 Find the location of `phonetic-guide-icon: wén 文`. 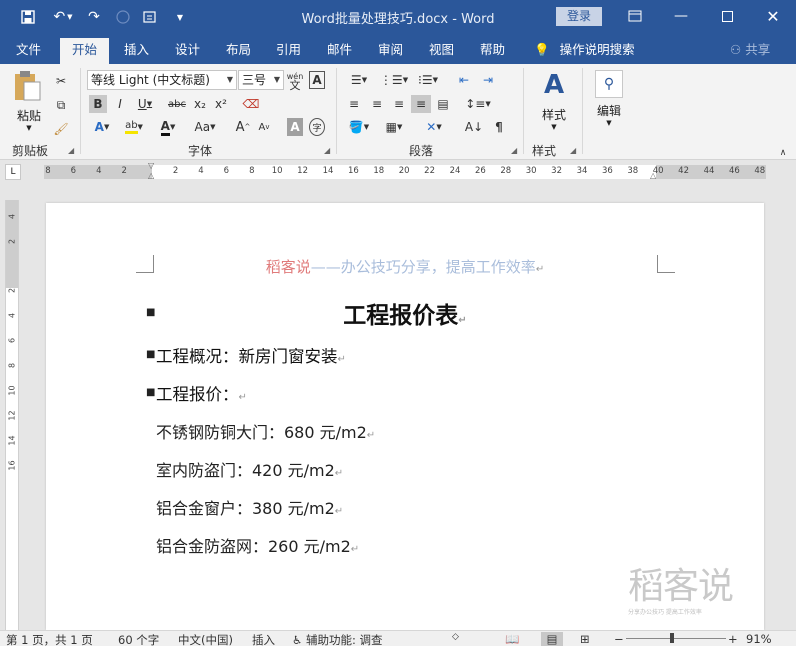

phonetic-guide-icon: wén 文 is located at coordinates (295, 81).